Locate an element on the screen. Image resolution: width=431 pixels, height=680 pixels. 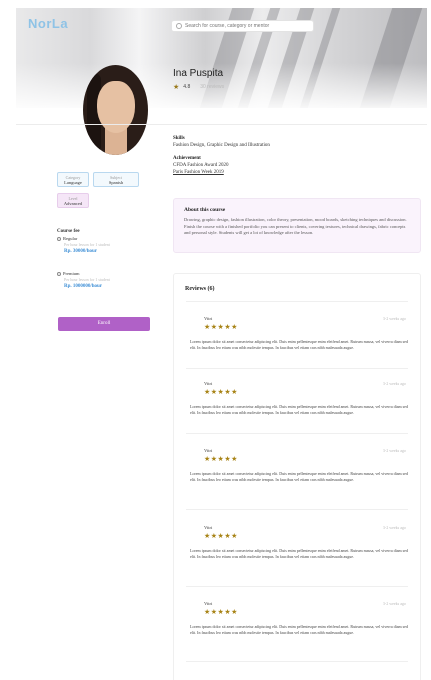
option-price: Rp. 1000000/hour is located at coordinates (83, 286).